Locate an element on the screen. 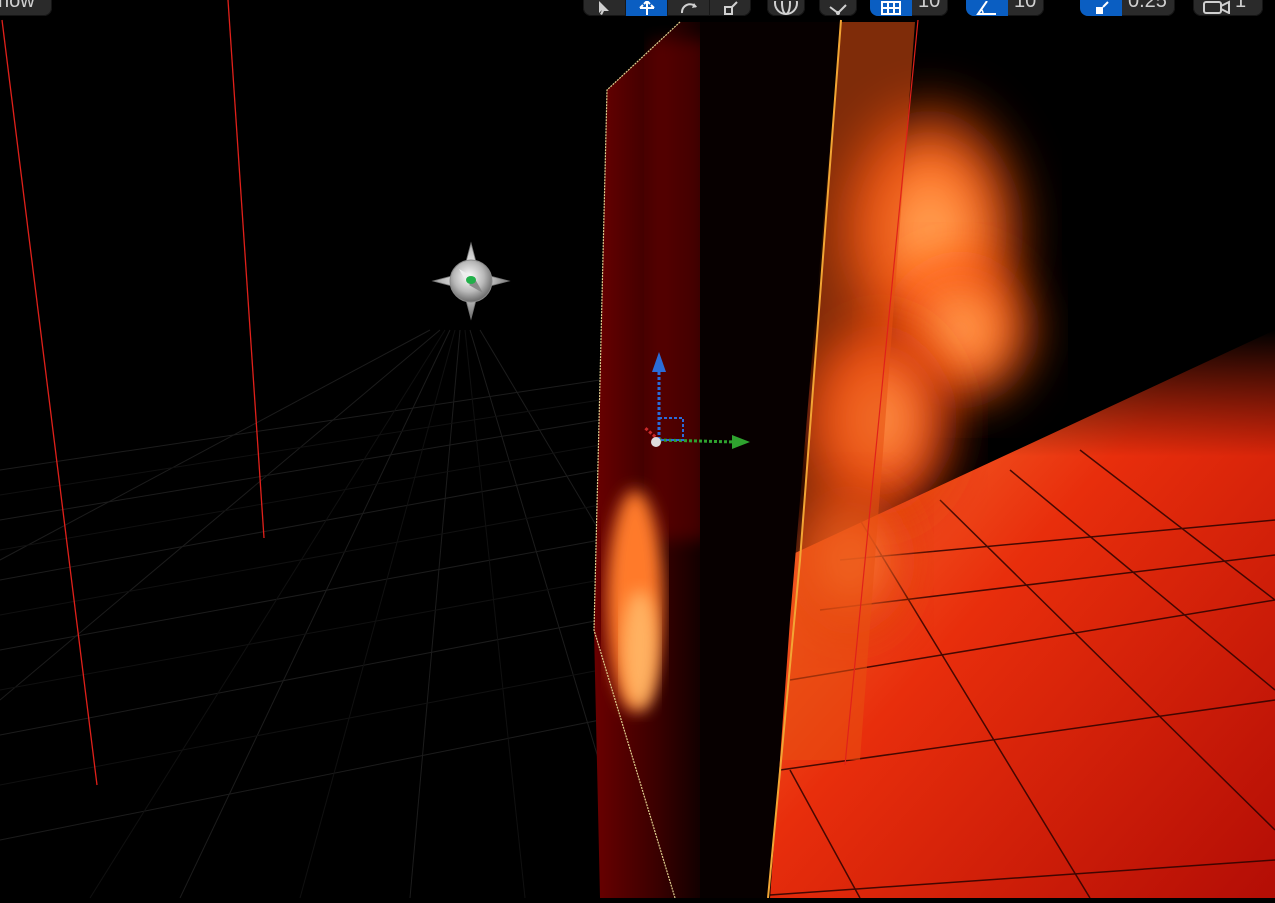 The height and width of the screenshot is (903, 1275). coordinate-space-button is located at coordinates (786, 8).